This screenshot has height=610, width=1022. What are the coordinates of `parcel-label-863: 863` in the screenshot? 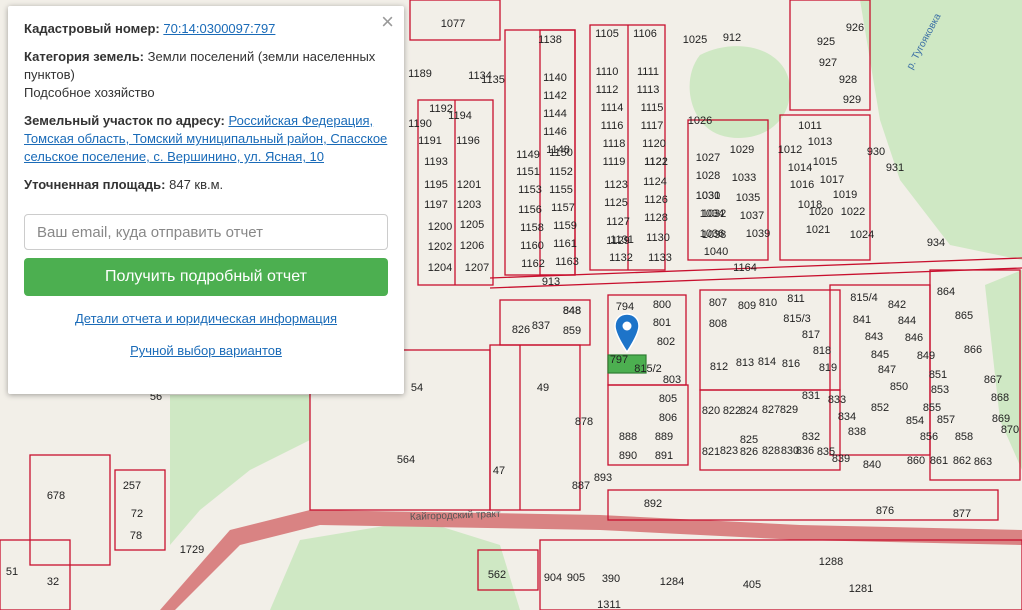 It's located at (983, 462).